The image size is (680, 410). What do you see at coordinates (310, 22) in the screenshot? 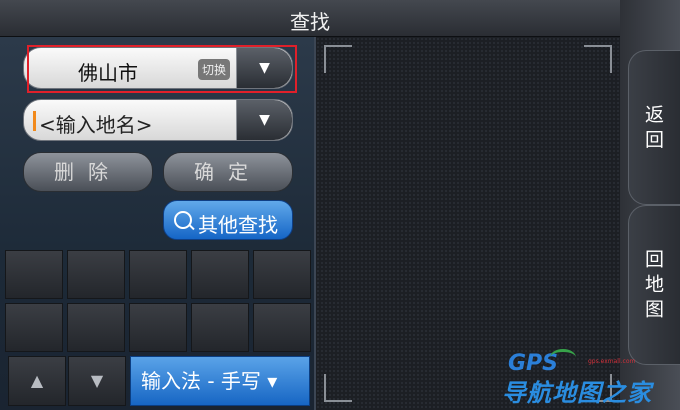
I see `page-title: 查找` at bounding box center [310, 22].